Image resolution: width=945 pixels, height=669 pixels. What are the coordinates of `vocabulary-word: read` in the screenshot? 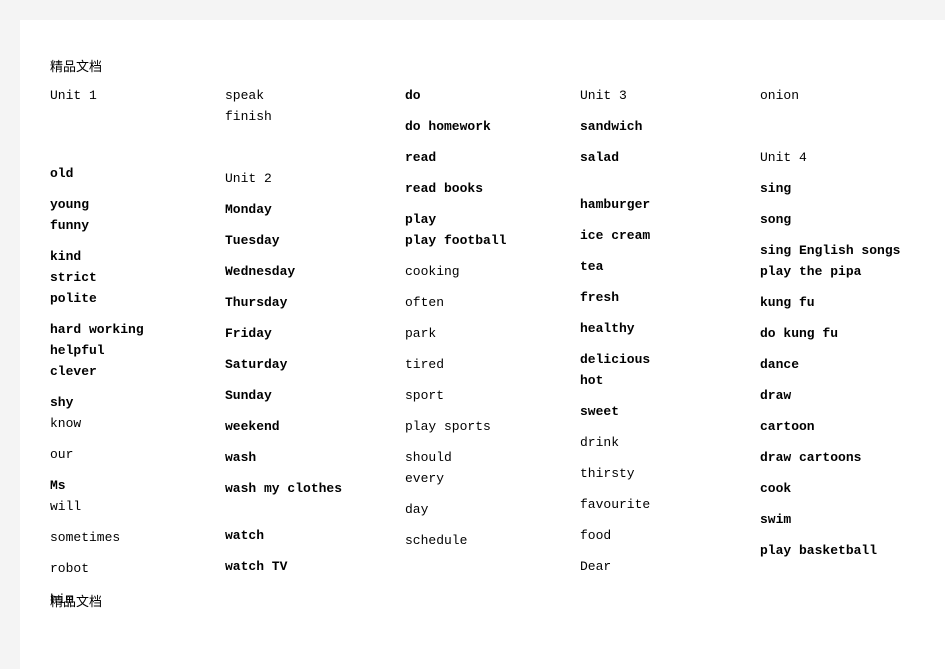 It's located at (421, 157).